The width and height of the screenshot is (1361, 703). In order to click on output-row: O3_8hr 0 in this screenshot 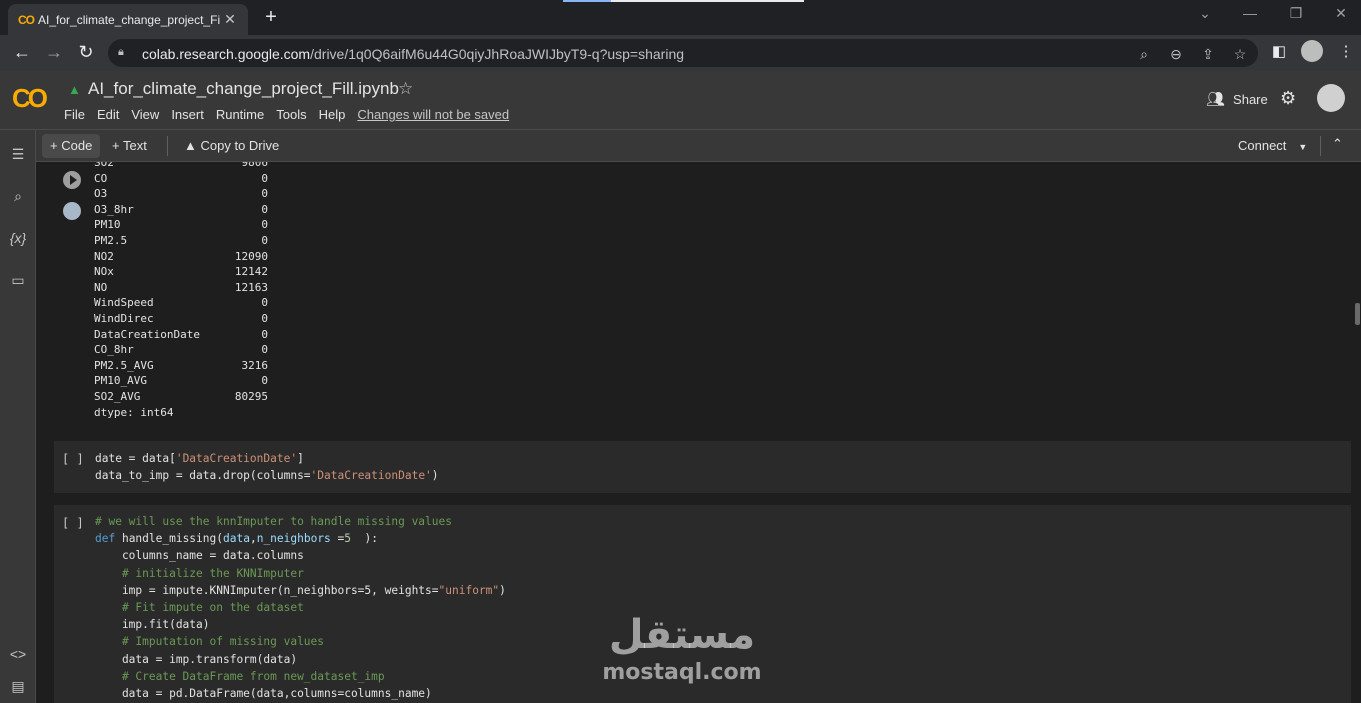, I will do `click(181, 210)`.